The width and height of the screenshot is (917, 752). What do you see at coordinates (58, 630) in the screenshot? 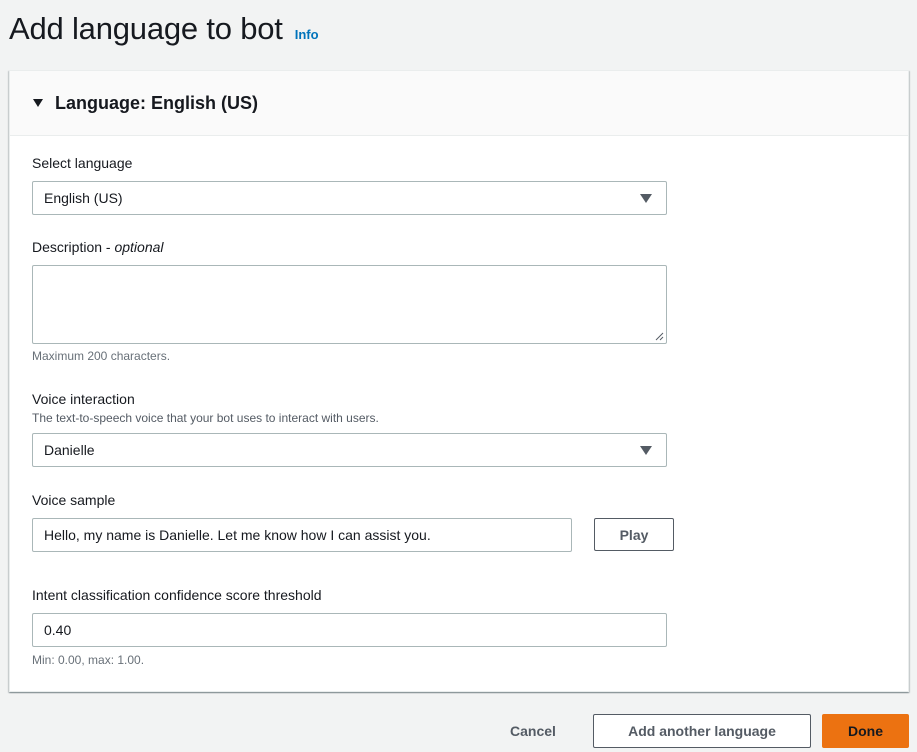
I see `confidence-threshold-value: 0.40` at bounding box center [58, 630].